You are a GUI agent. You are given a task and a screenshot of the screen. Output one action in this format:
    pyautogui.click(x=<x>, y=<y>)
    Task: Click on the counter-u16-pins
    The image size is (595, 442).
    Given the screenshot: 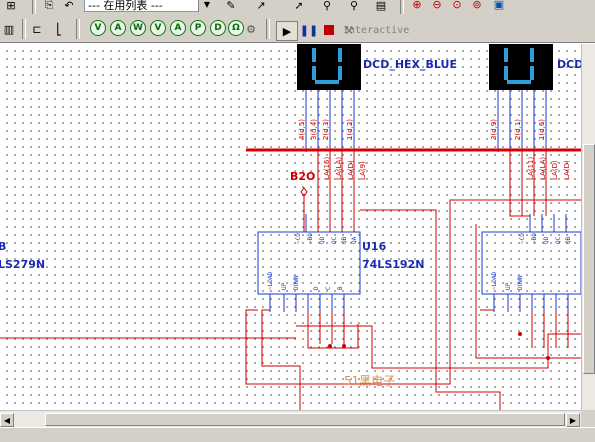 What is the action you would take?
    pyautogui.click(x=307, y=263)
    